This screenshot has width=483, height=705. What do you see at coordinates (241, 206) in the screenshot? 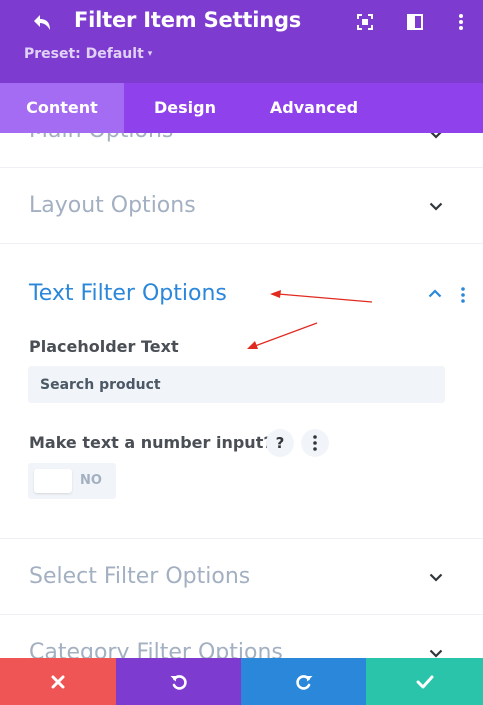
I see `section-layout-options: Layout Options` at bounding box center [241, 206].